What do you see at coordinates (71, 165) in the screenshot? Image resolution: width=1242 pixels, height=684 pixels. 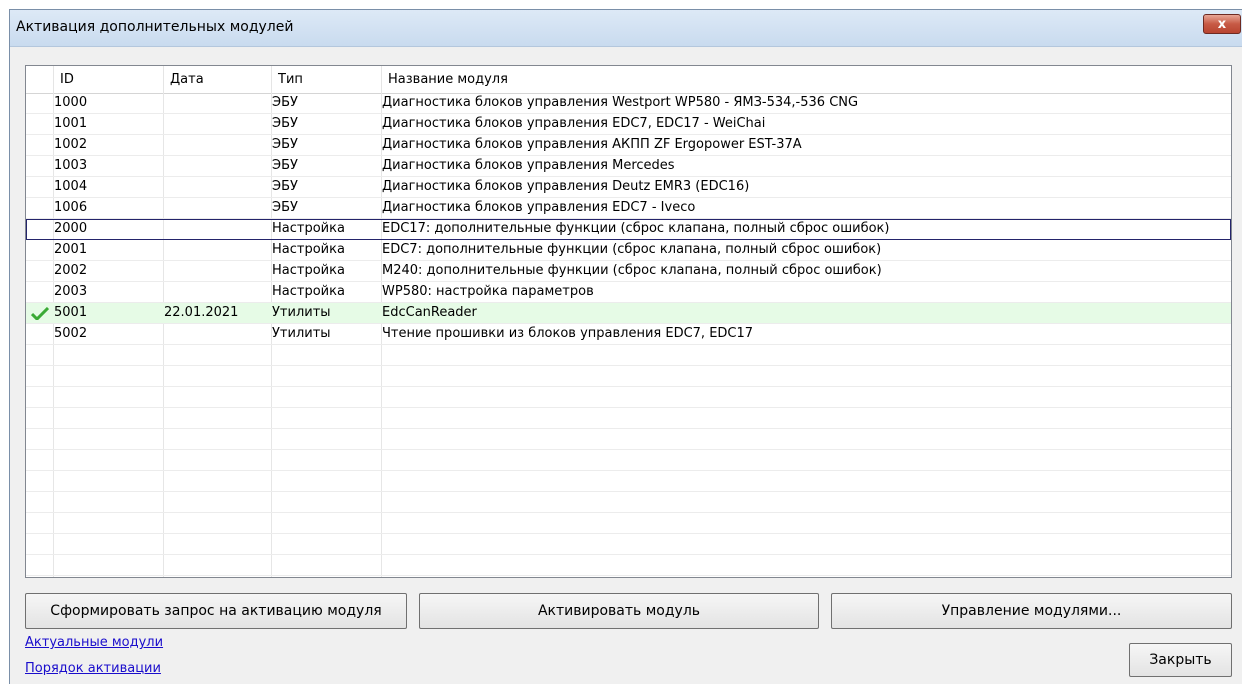 I see `cell-id: 1003` at bounding box center [71, 165].